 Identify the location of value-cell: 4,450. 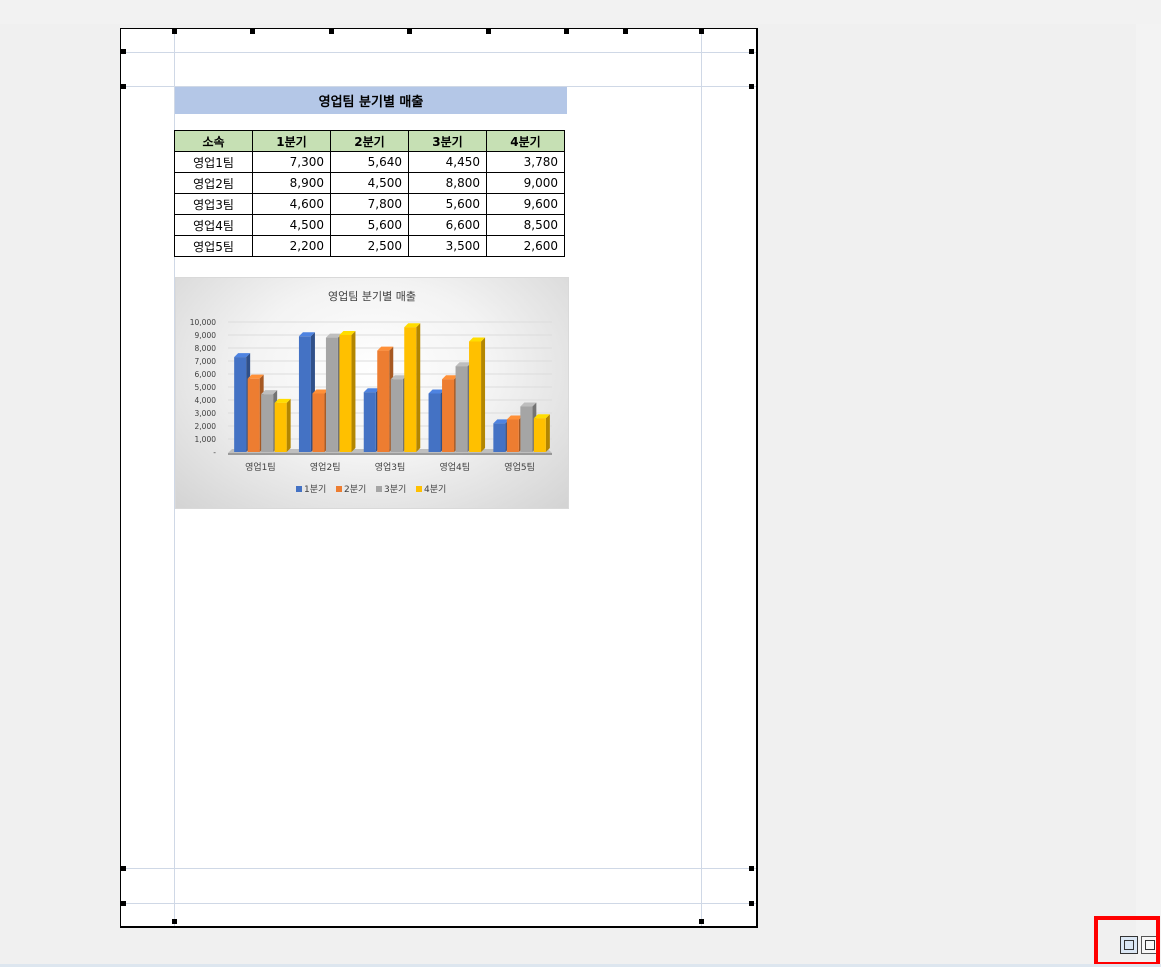
(447, 162).